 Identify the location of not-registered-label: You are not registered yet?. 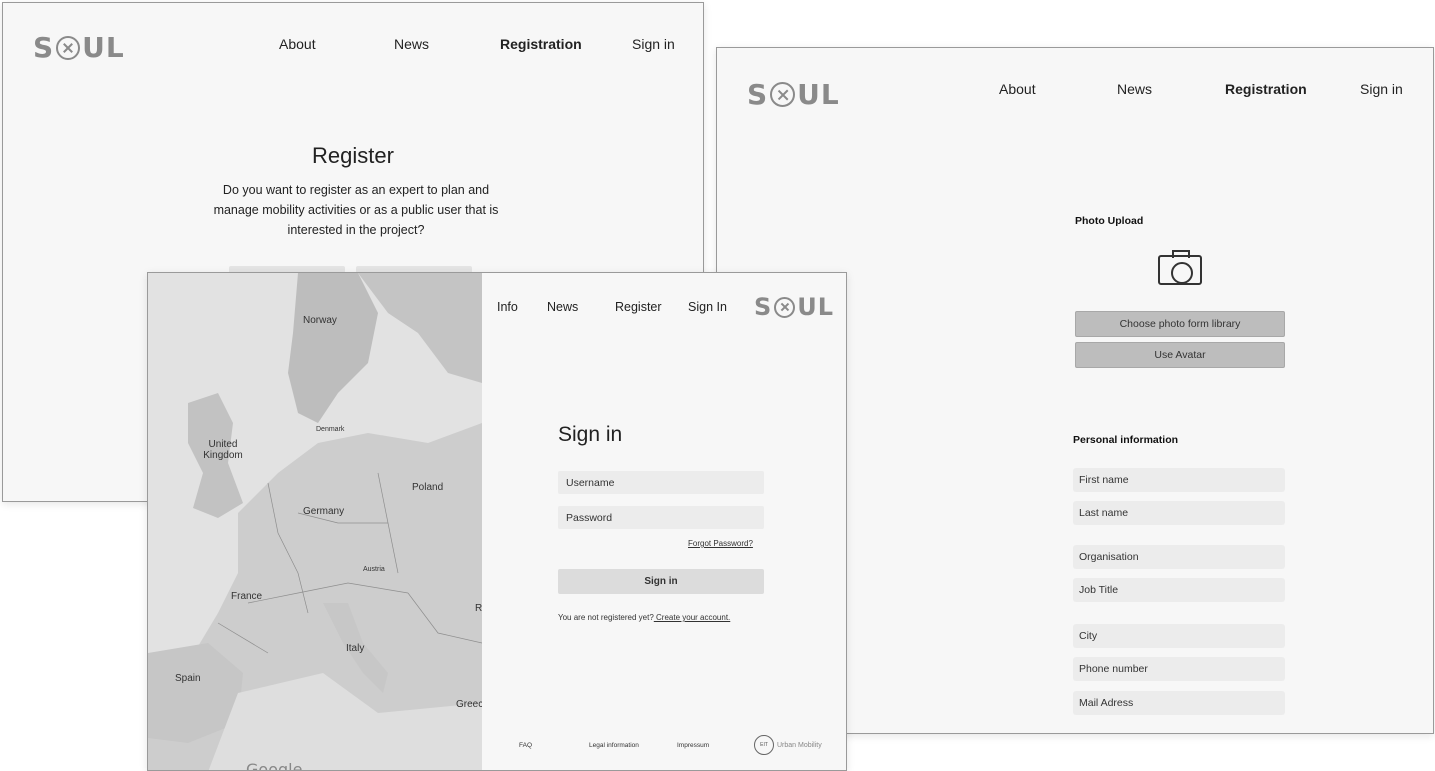
(606, 617).